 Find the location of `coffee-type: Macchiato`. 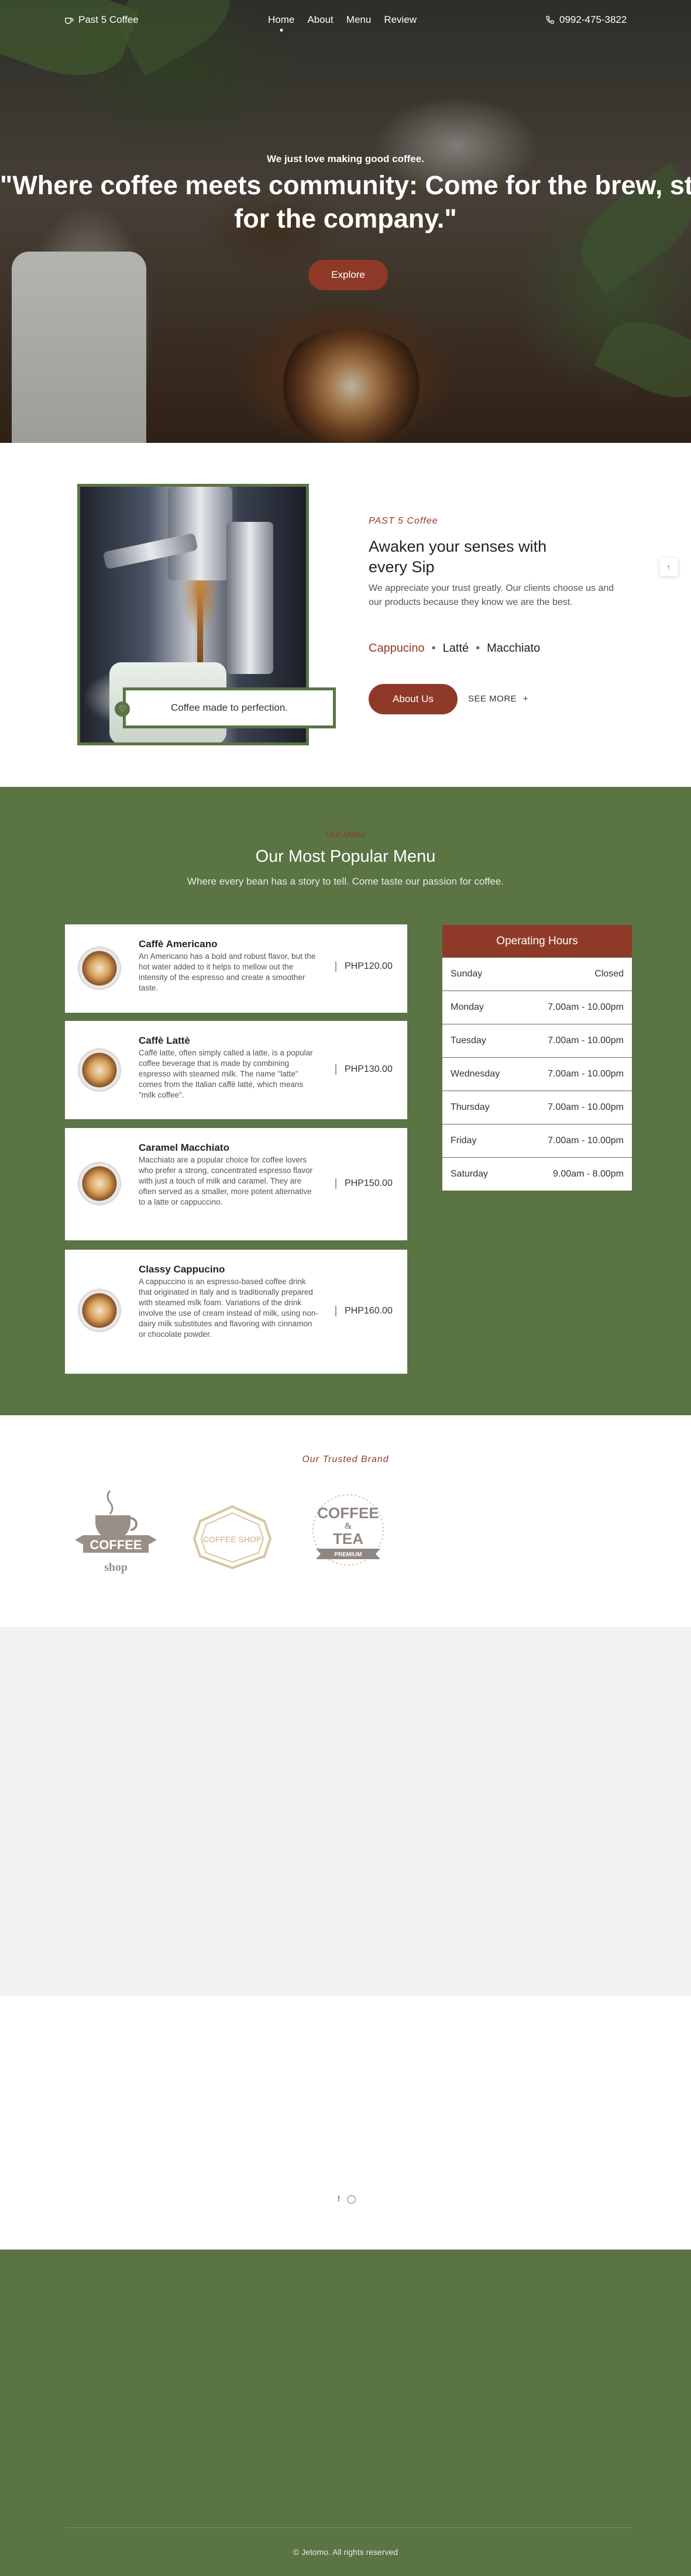

coffee-type: Macchiato is located at coordinates (514, 648).